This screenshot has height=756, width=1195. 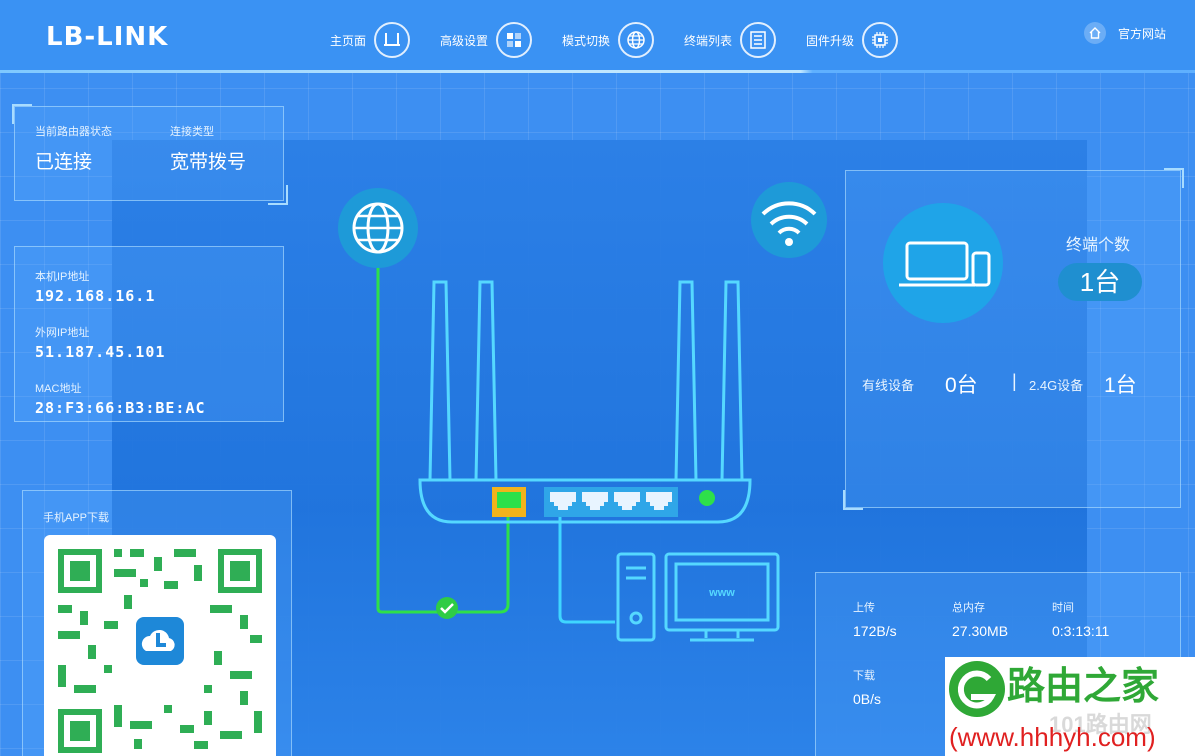 I want to click on nav-firmware-label: 固件升级, so click(x=830, y=40).